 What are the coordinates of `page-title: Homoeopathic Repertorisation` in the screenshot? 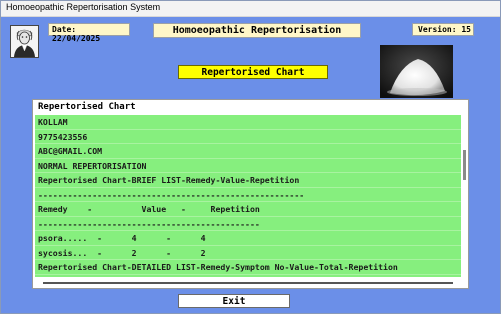 It's located at (257, 30).